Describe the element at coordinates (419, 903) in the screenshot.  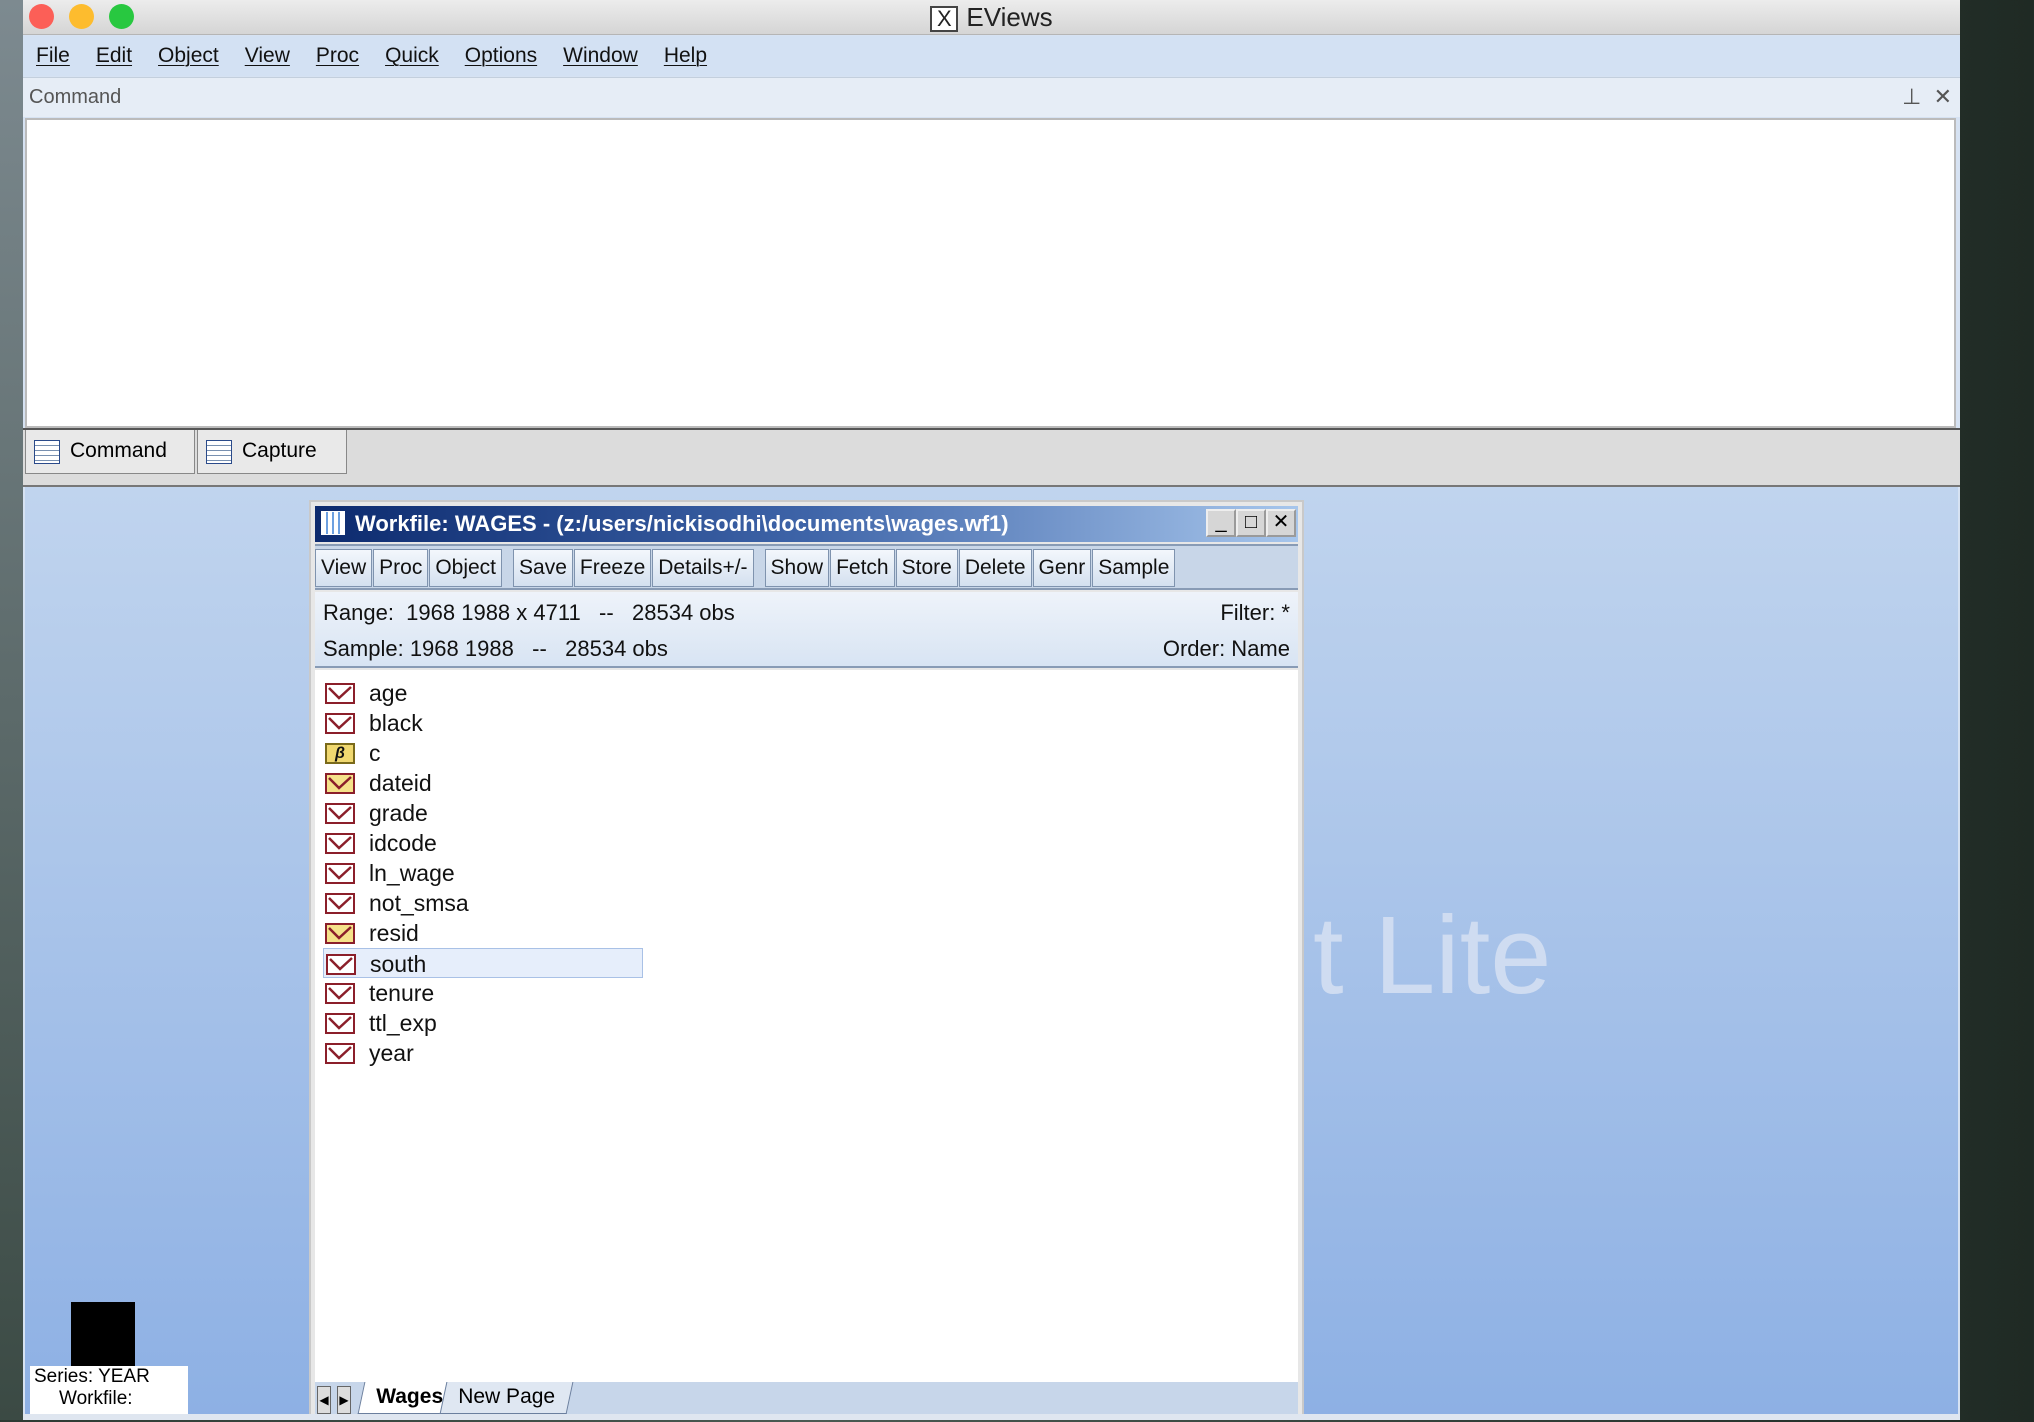
I see `object-name: not_smsa` at that location.